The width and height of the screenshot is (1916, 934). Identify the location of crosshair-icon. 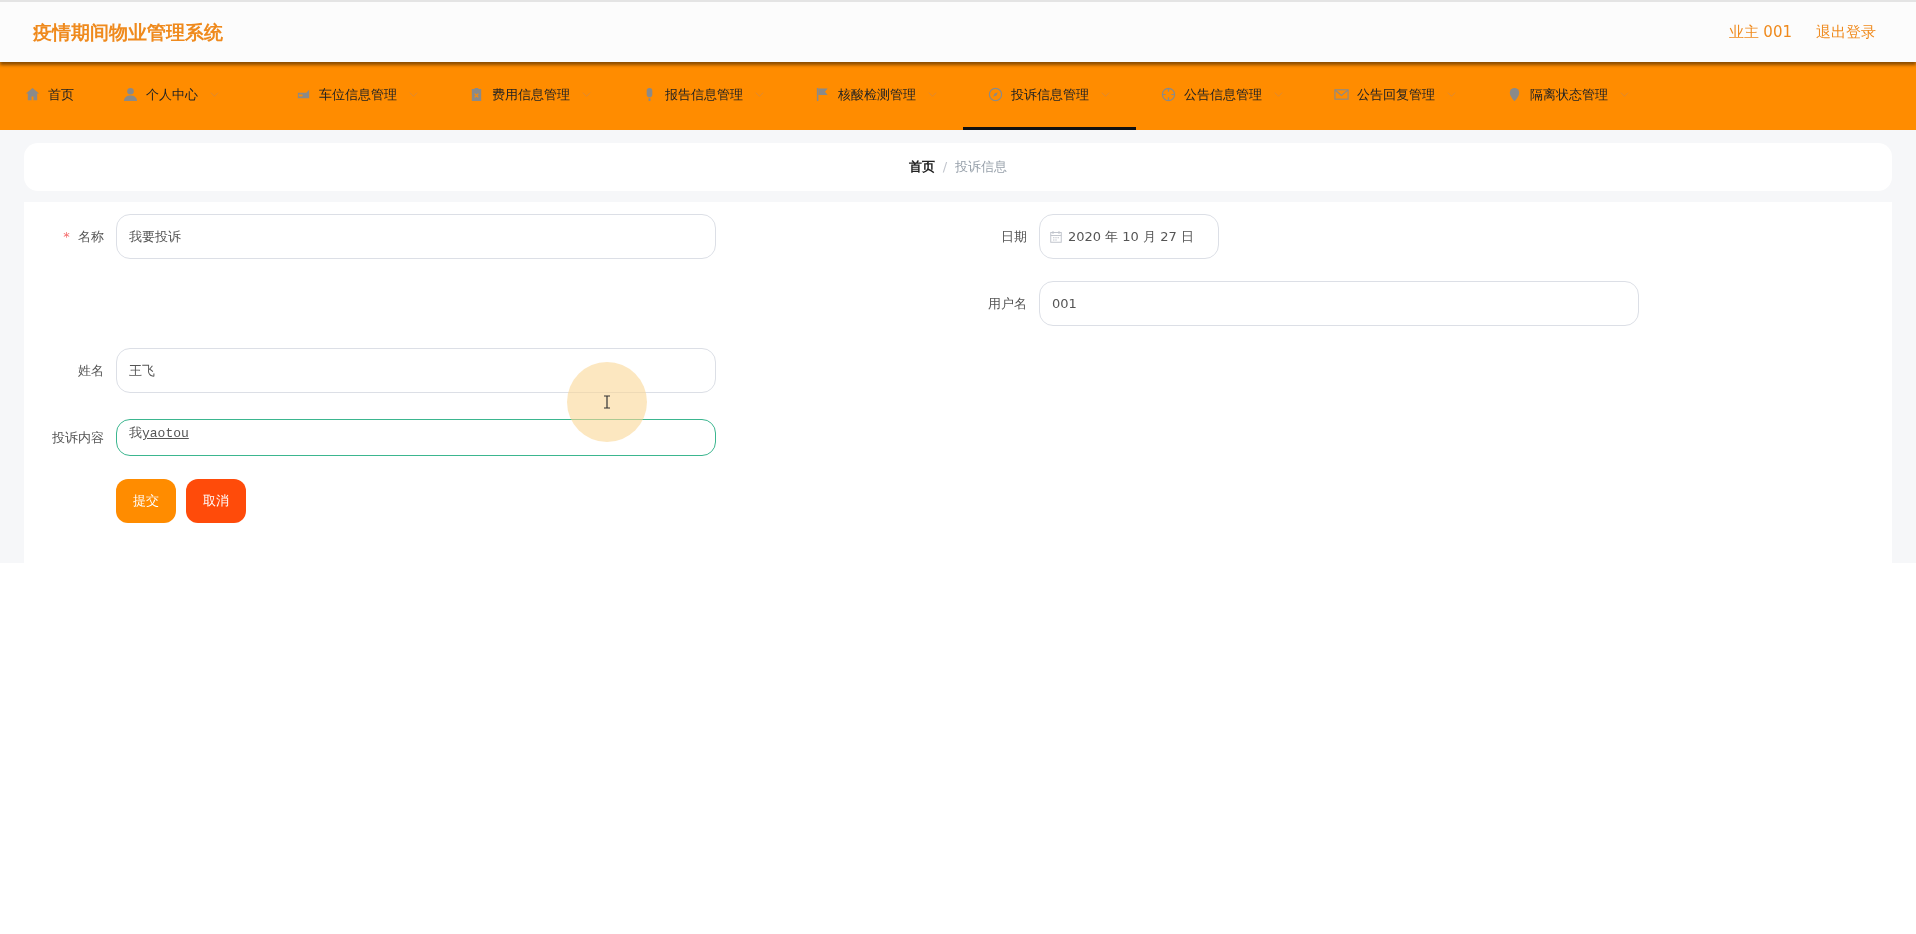
(1168, 94).